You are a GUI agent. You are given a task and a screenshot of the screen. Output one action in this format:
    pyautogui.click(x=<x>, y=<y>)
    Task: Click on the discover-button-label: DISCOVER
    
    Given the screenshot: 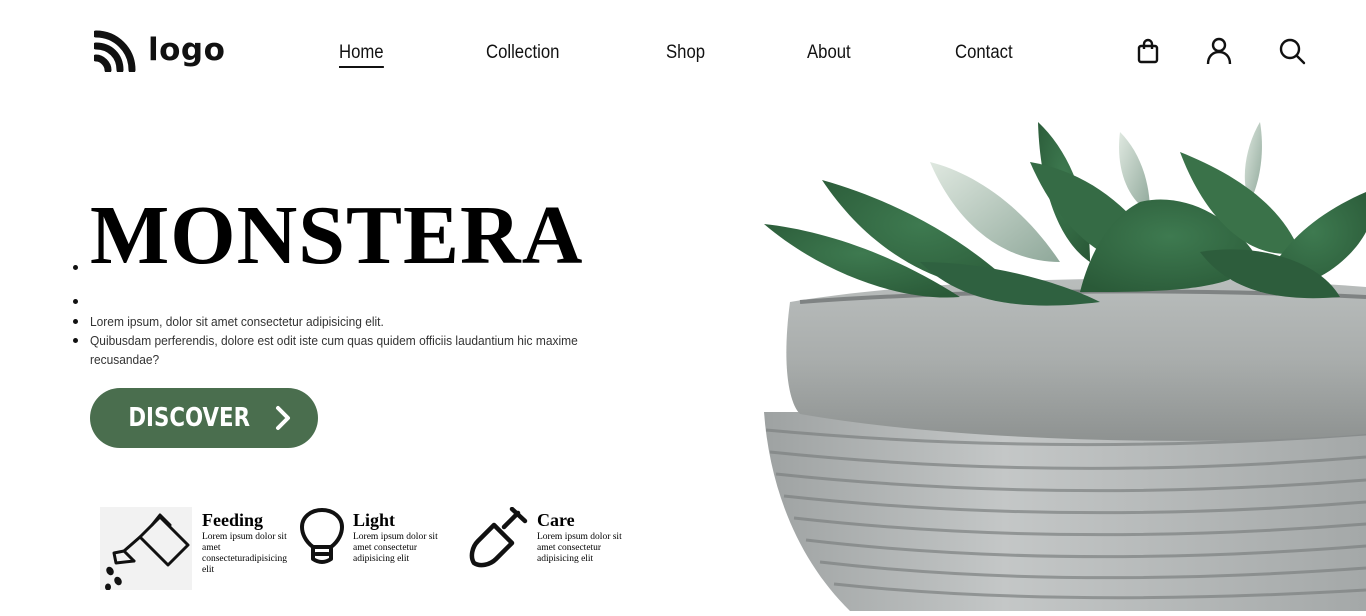 What is the action you would take?
    pyautogui.click(x=189, y=418)
    